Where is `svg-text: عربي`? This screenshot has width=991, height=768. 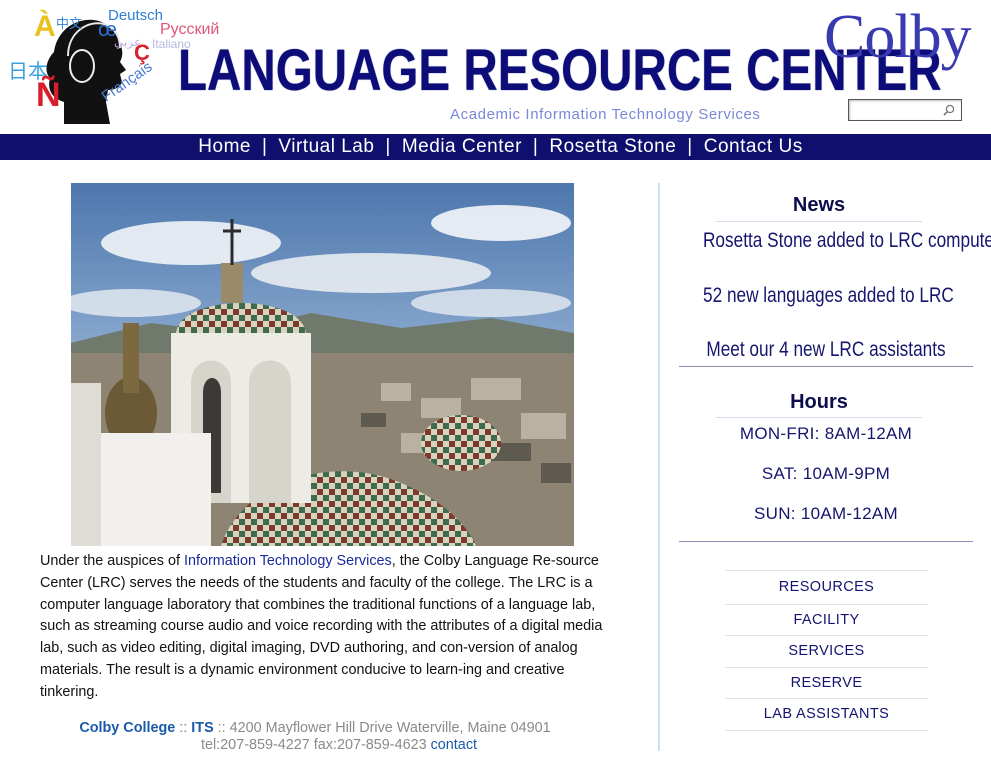 svg-text: عربي is located at coordinates (127, 42).